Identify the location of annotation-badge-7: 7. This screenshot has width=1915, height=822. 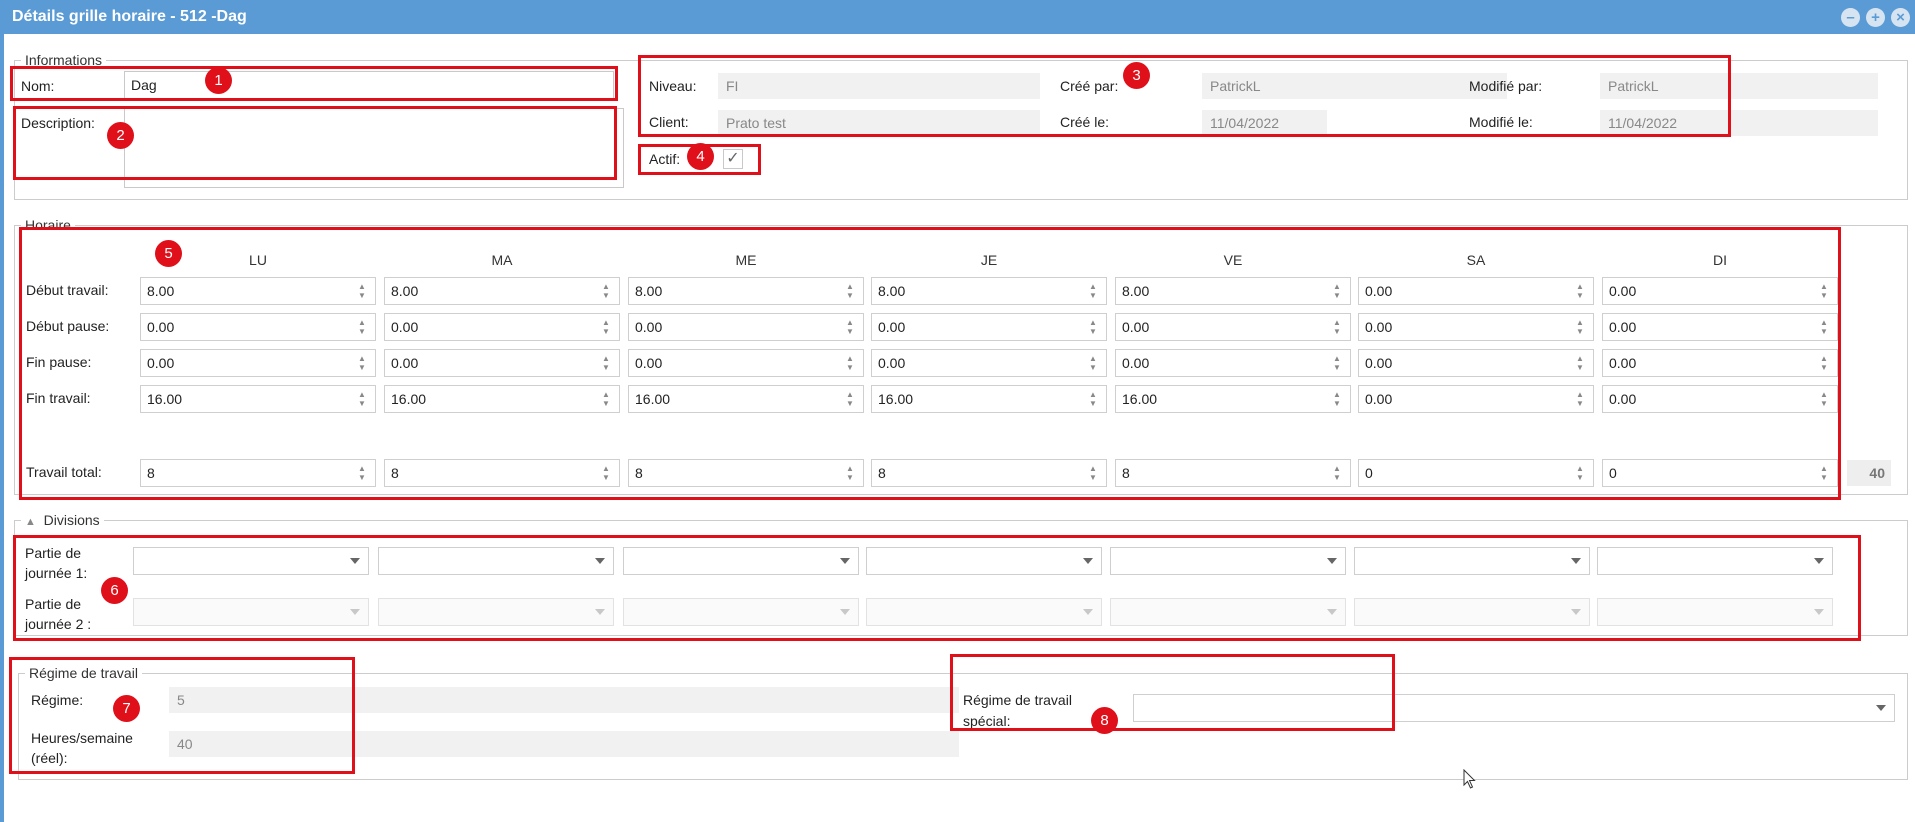
(126, 708).